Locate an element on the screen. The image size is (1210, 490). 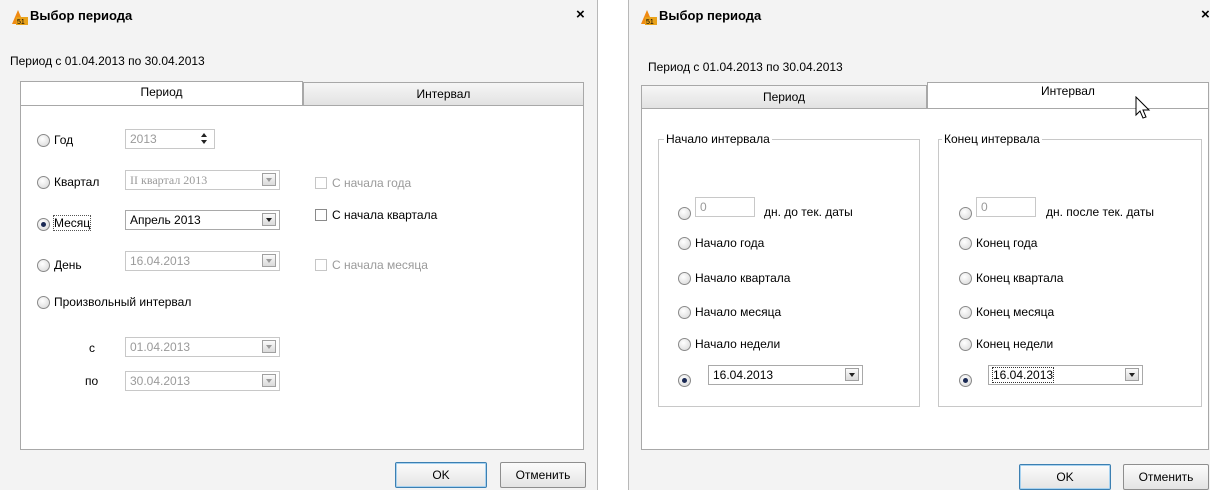
end-date-field: 16.04.2013 is located at coordinates (1065, 375).